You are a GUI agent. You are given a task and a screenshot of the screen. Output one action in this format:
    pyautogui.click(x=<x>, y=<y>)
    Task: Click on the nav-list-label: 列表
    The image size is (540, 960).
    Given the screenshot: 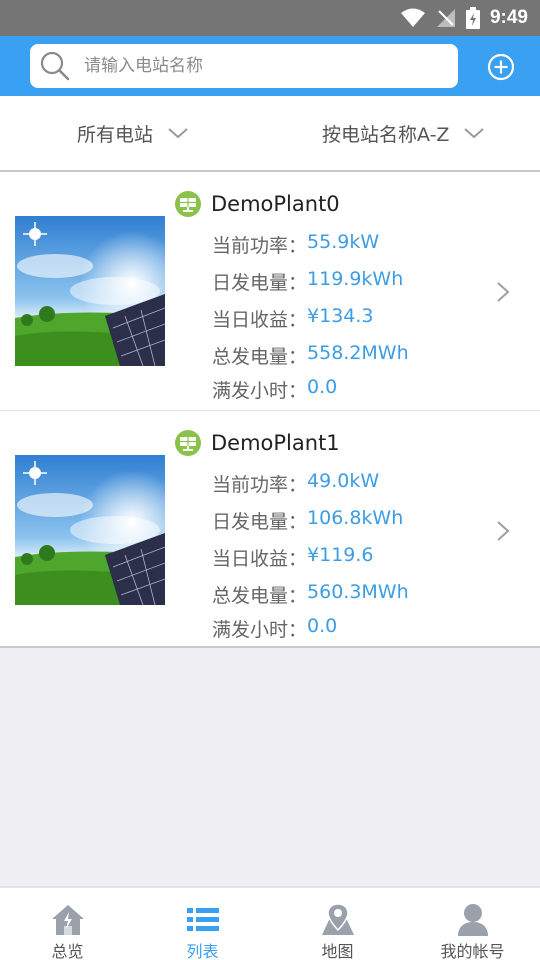 What is the action you would take?
    pyautogui.click(x=202, y=951)
    